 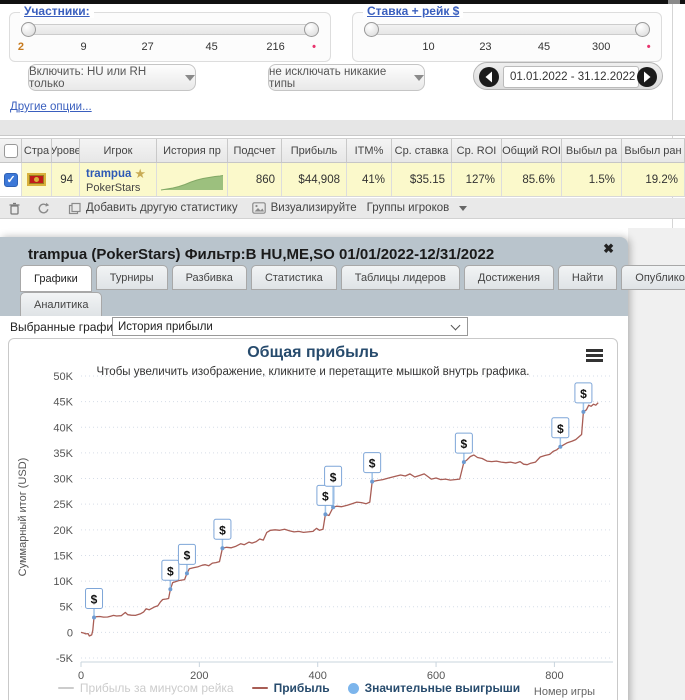 I want to click on column-header-total-roi: Общий ROI, so click(x=532, y=150).